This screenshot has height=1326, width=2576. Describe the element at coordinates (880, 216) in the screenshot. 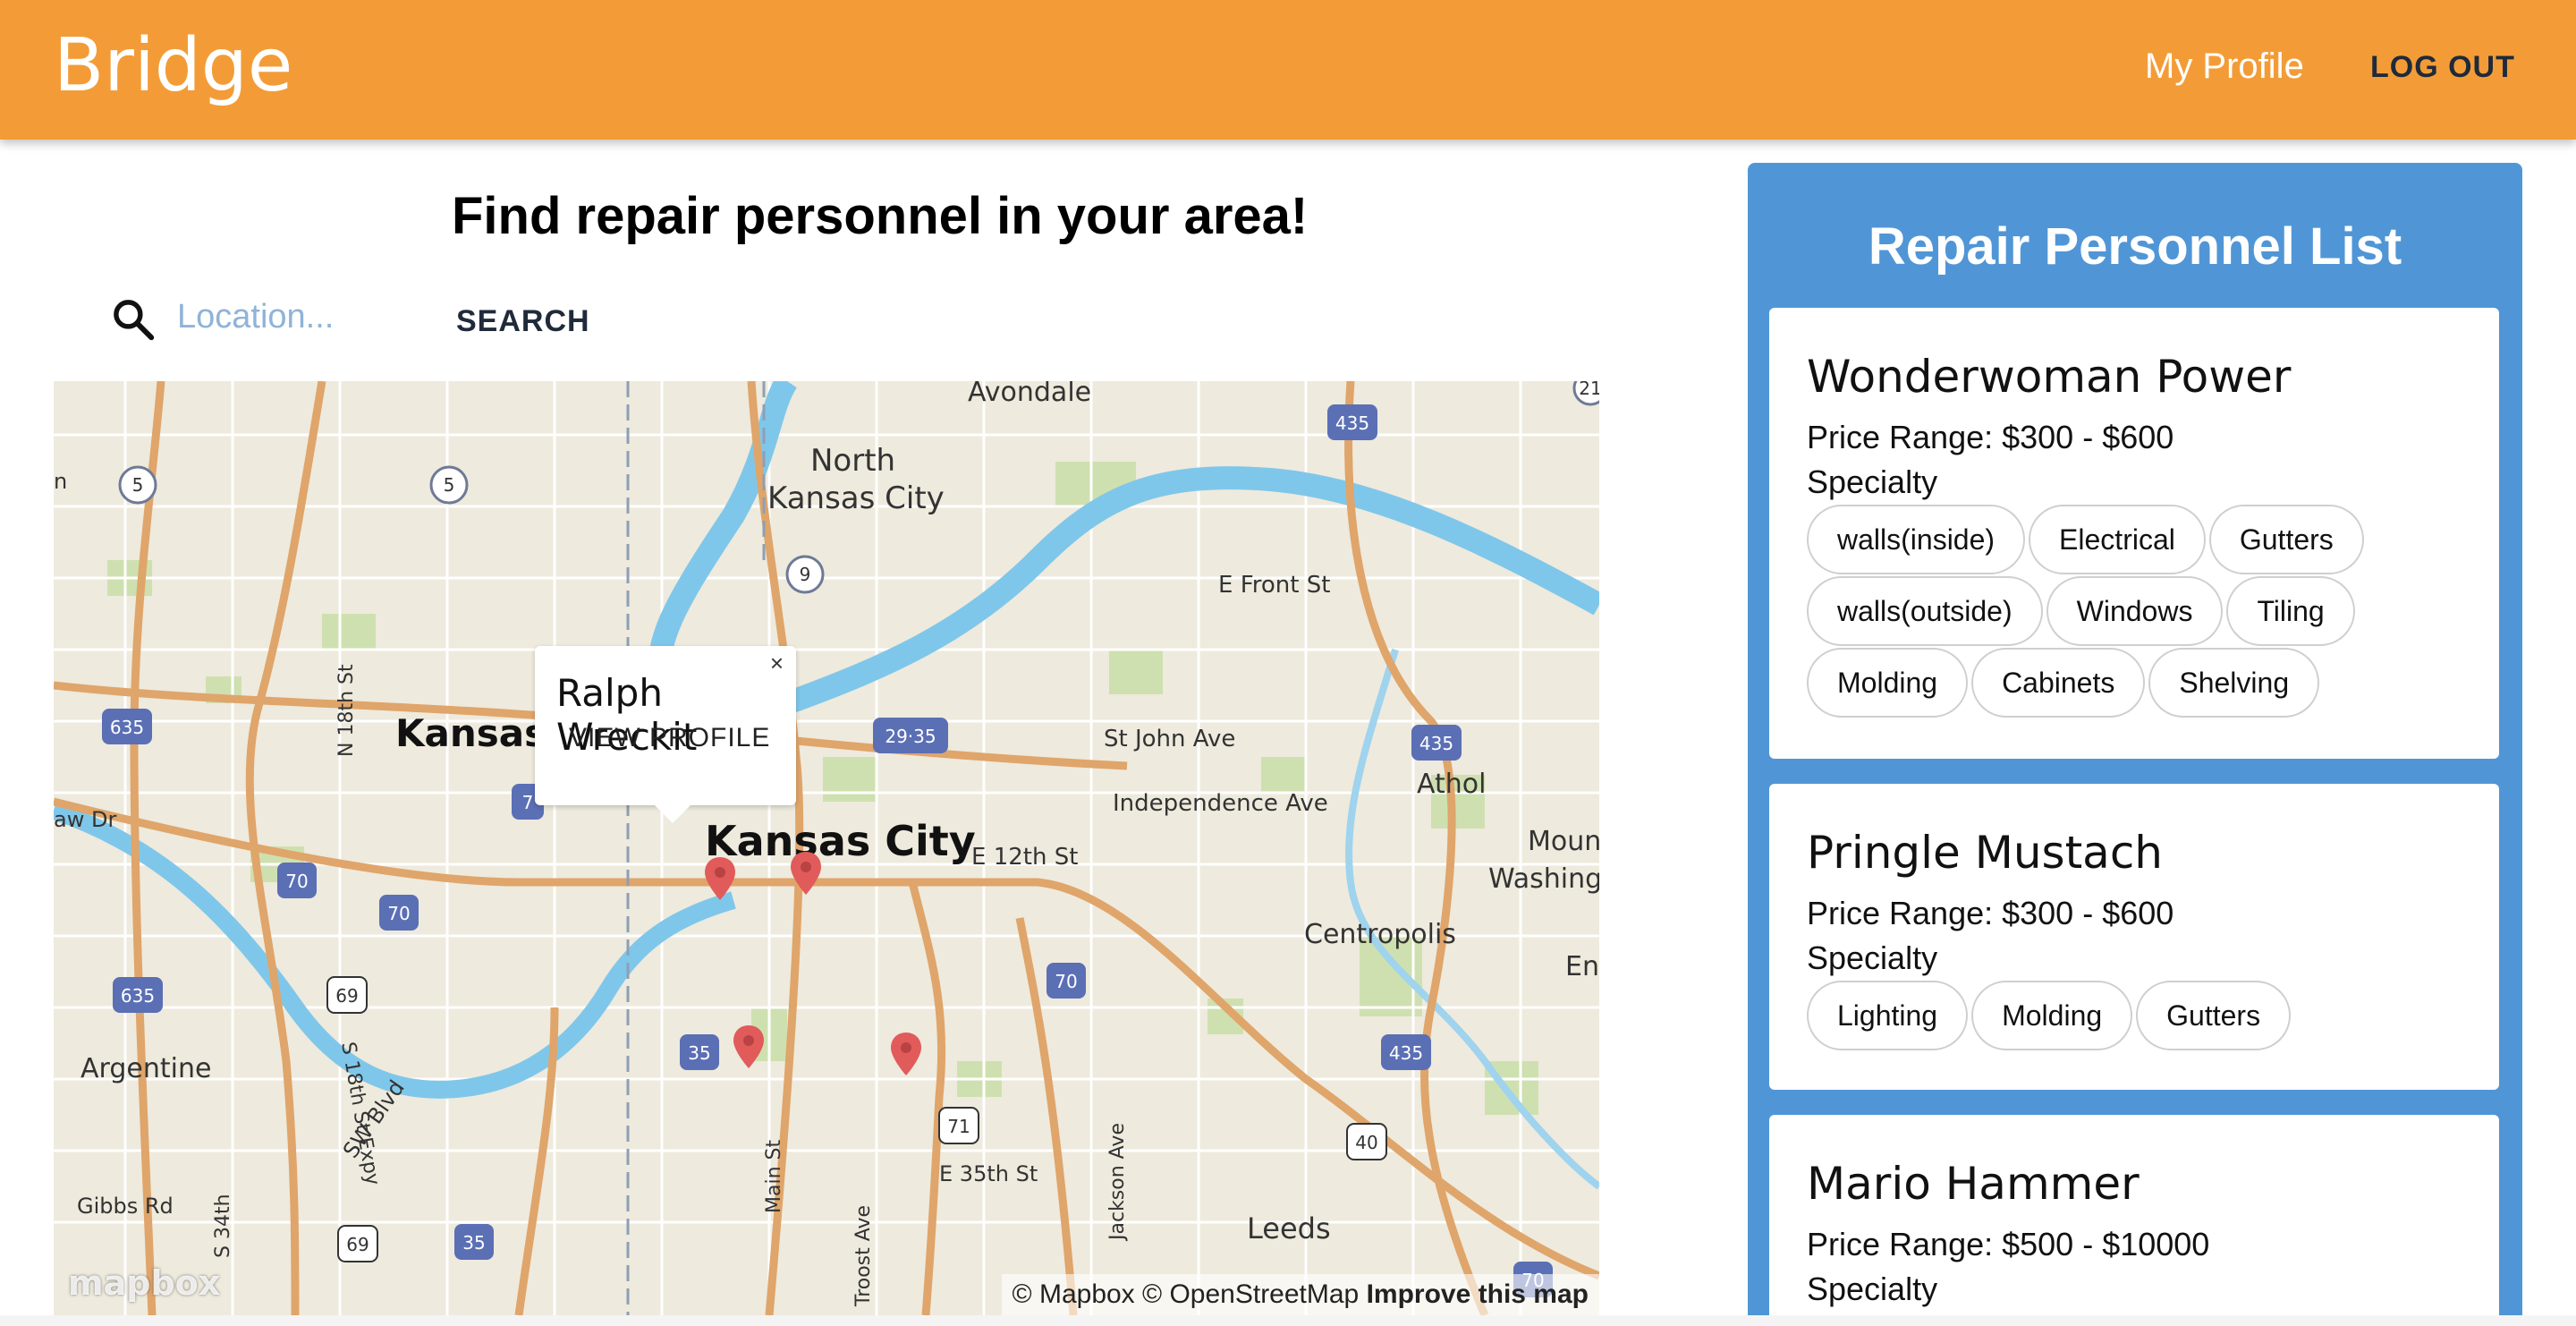

I see `page-heading: Find repair personnel in your area!` at that location.